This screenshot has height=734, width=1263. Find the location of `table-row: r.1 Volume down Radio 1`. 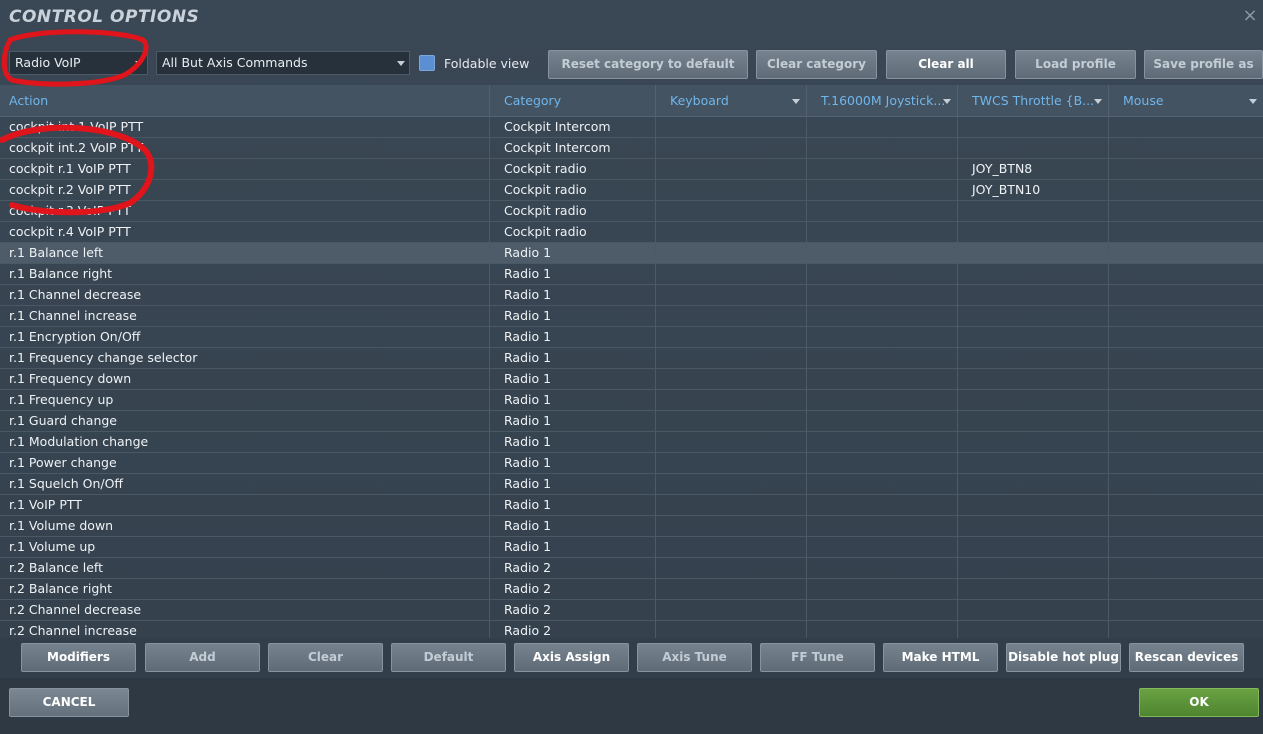

table-row: r.1 Volume down Radio 1 is located at coordinates (631, 526).